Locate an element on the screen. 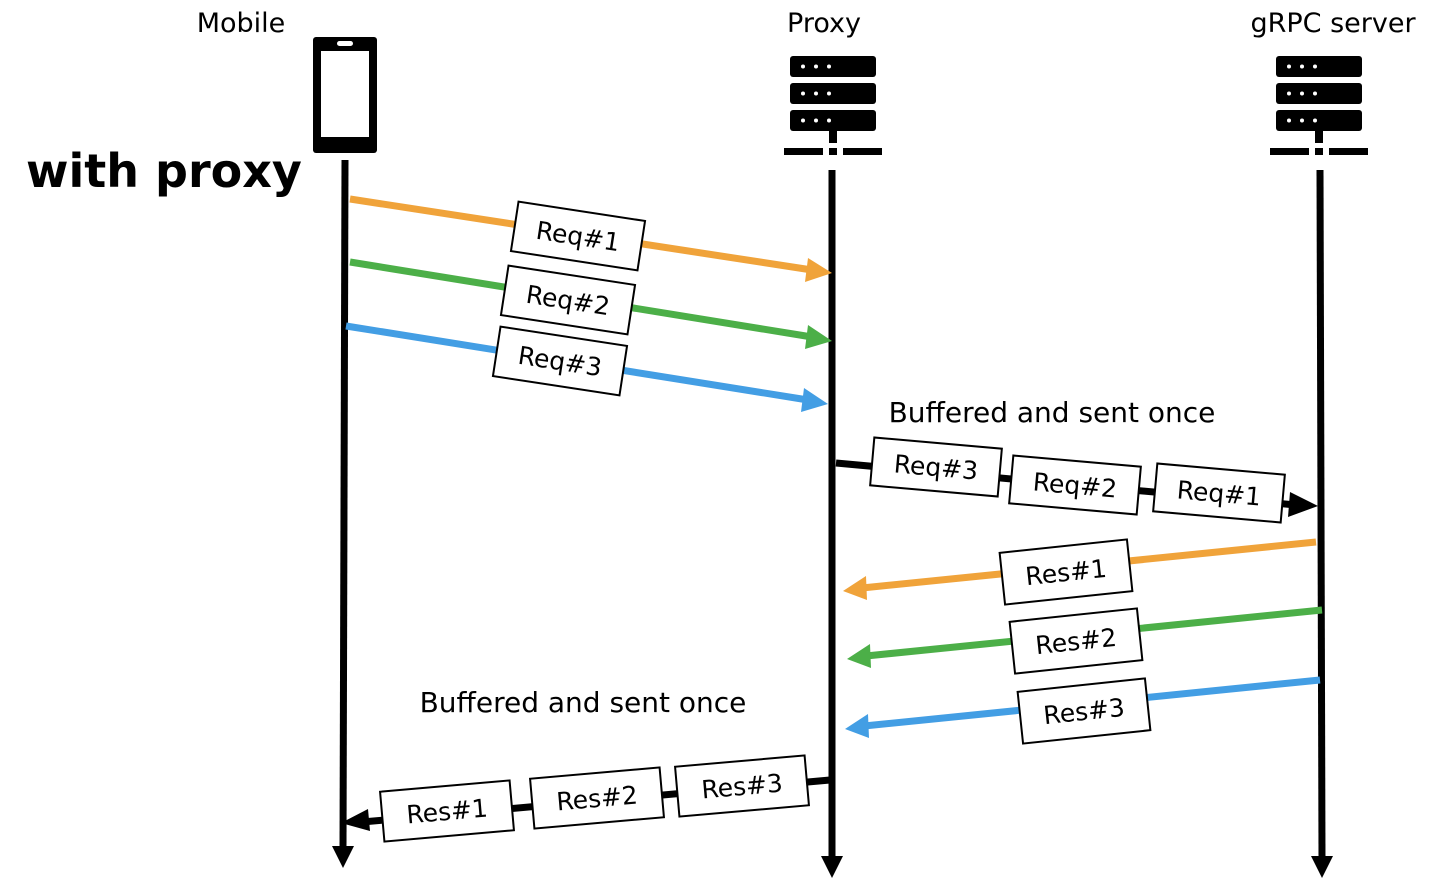  lifeline-mobile is located at coordinates (343, 513).